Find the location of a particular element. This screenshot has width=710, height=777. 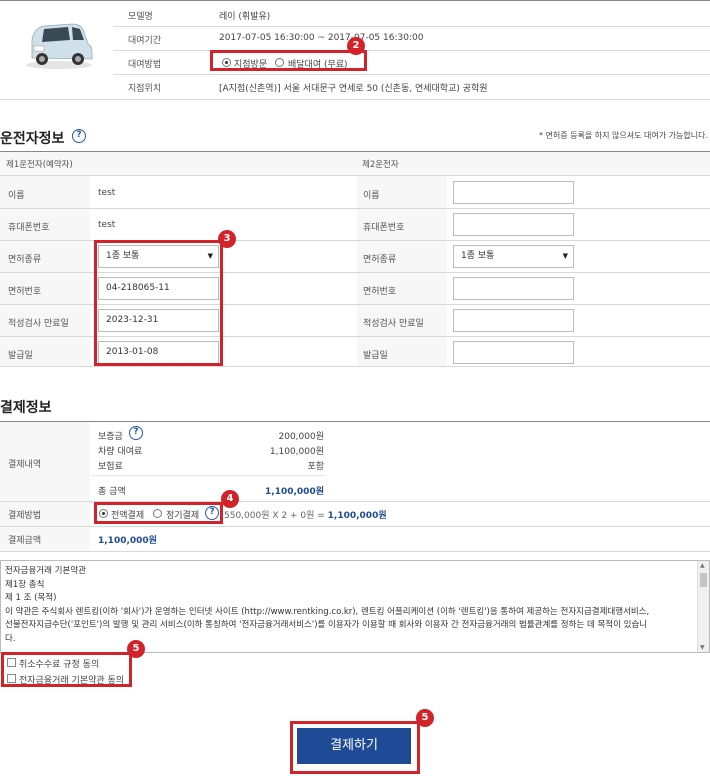

terms-line: 제 1 조 (목적) is located at coordinates (31, 598).